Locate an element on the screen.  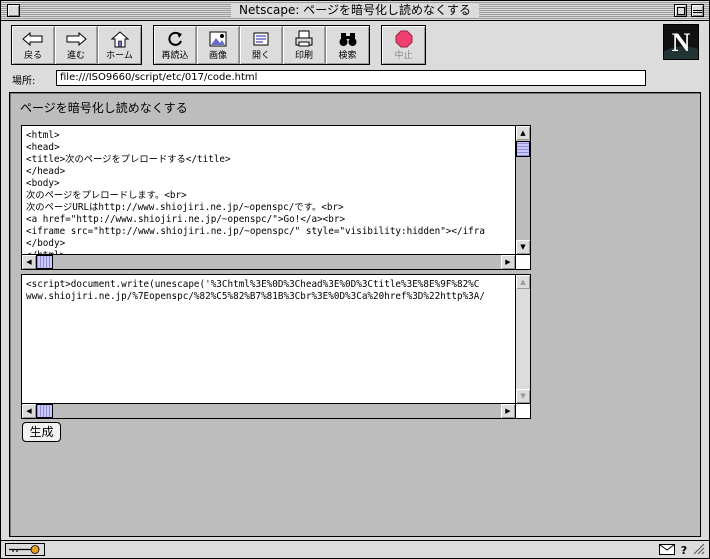
reload-label: 再読込 is located at coordinates (175, 56).